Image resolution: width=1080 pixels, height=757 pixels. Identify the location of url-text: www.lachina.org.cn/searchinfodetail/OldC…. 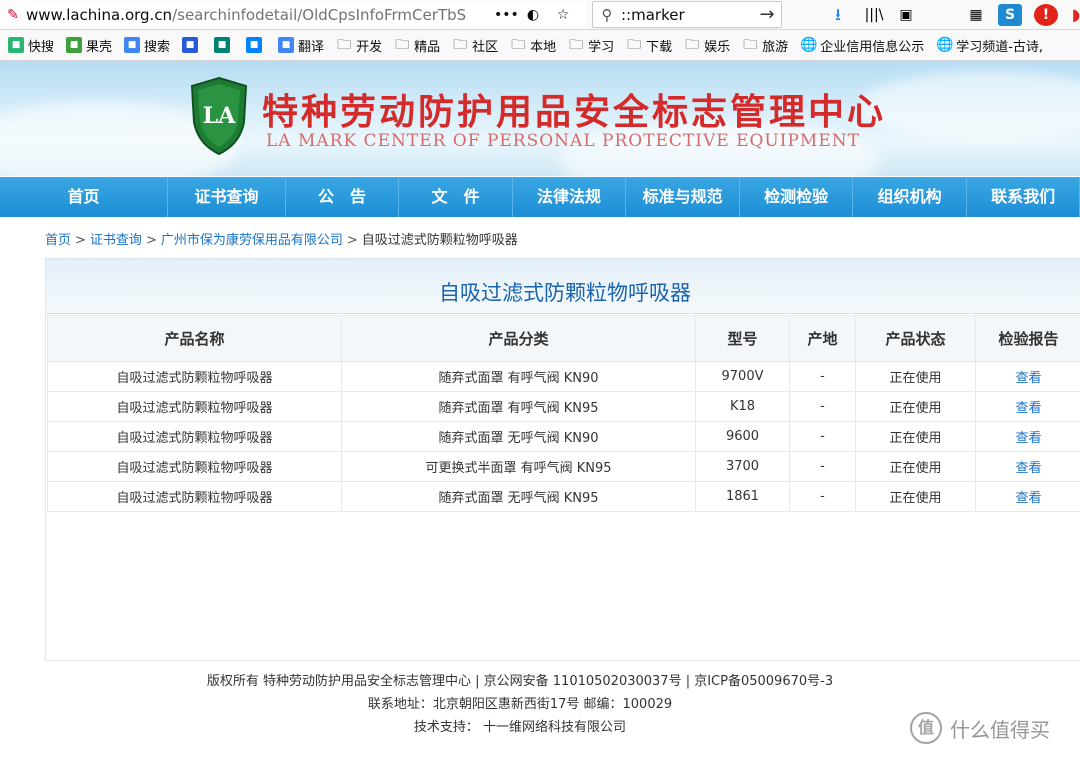
(246, 15).